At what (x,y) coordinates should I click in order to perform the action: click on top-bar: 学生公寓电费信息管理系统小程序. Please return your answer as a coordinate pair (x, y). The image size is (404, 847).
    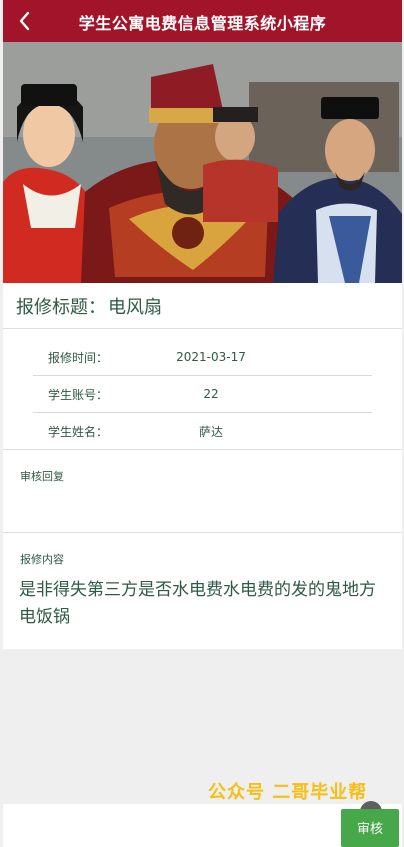
    Looking at the image, I should click on (202, 21).